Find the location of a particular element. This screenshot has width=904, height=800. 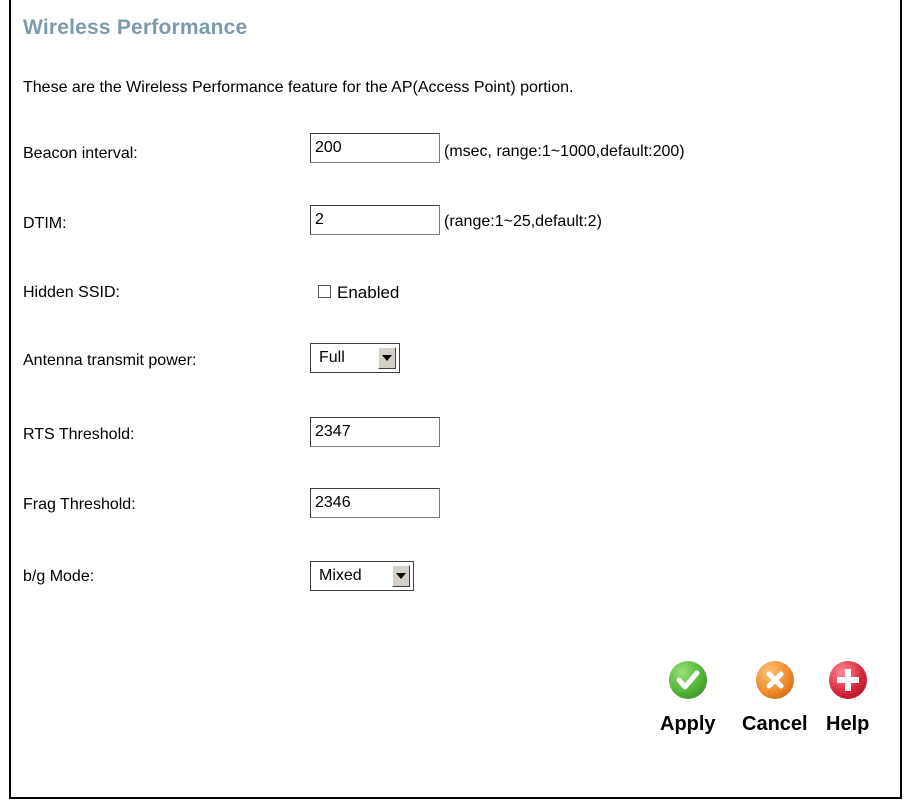

x-icon is located at coordinates (774, 680).